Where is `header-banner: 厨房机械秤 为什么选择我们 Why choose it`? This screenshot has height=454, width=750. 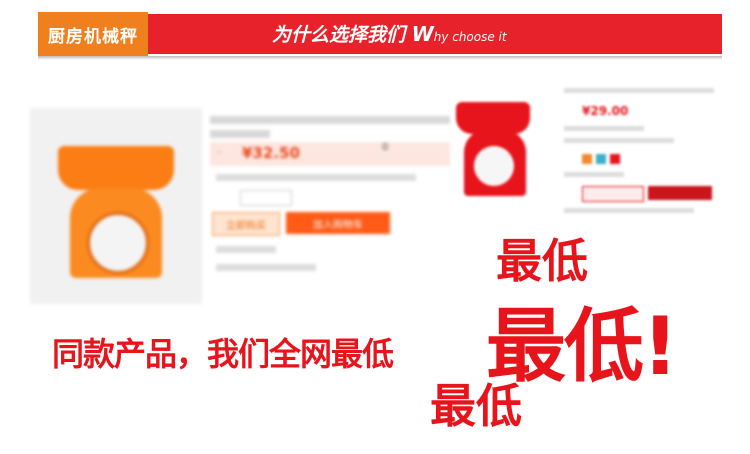
header-banner: 厨房机械秤 为什么选择我们 Why choose it is located at coordinates (375, 31).